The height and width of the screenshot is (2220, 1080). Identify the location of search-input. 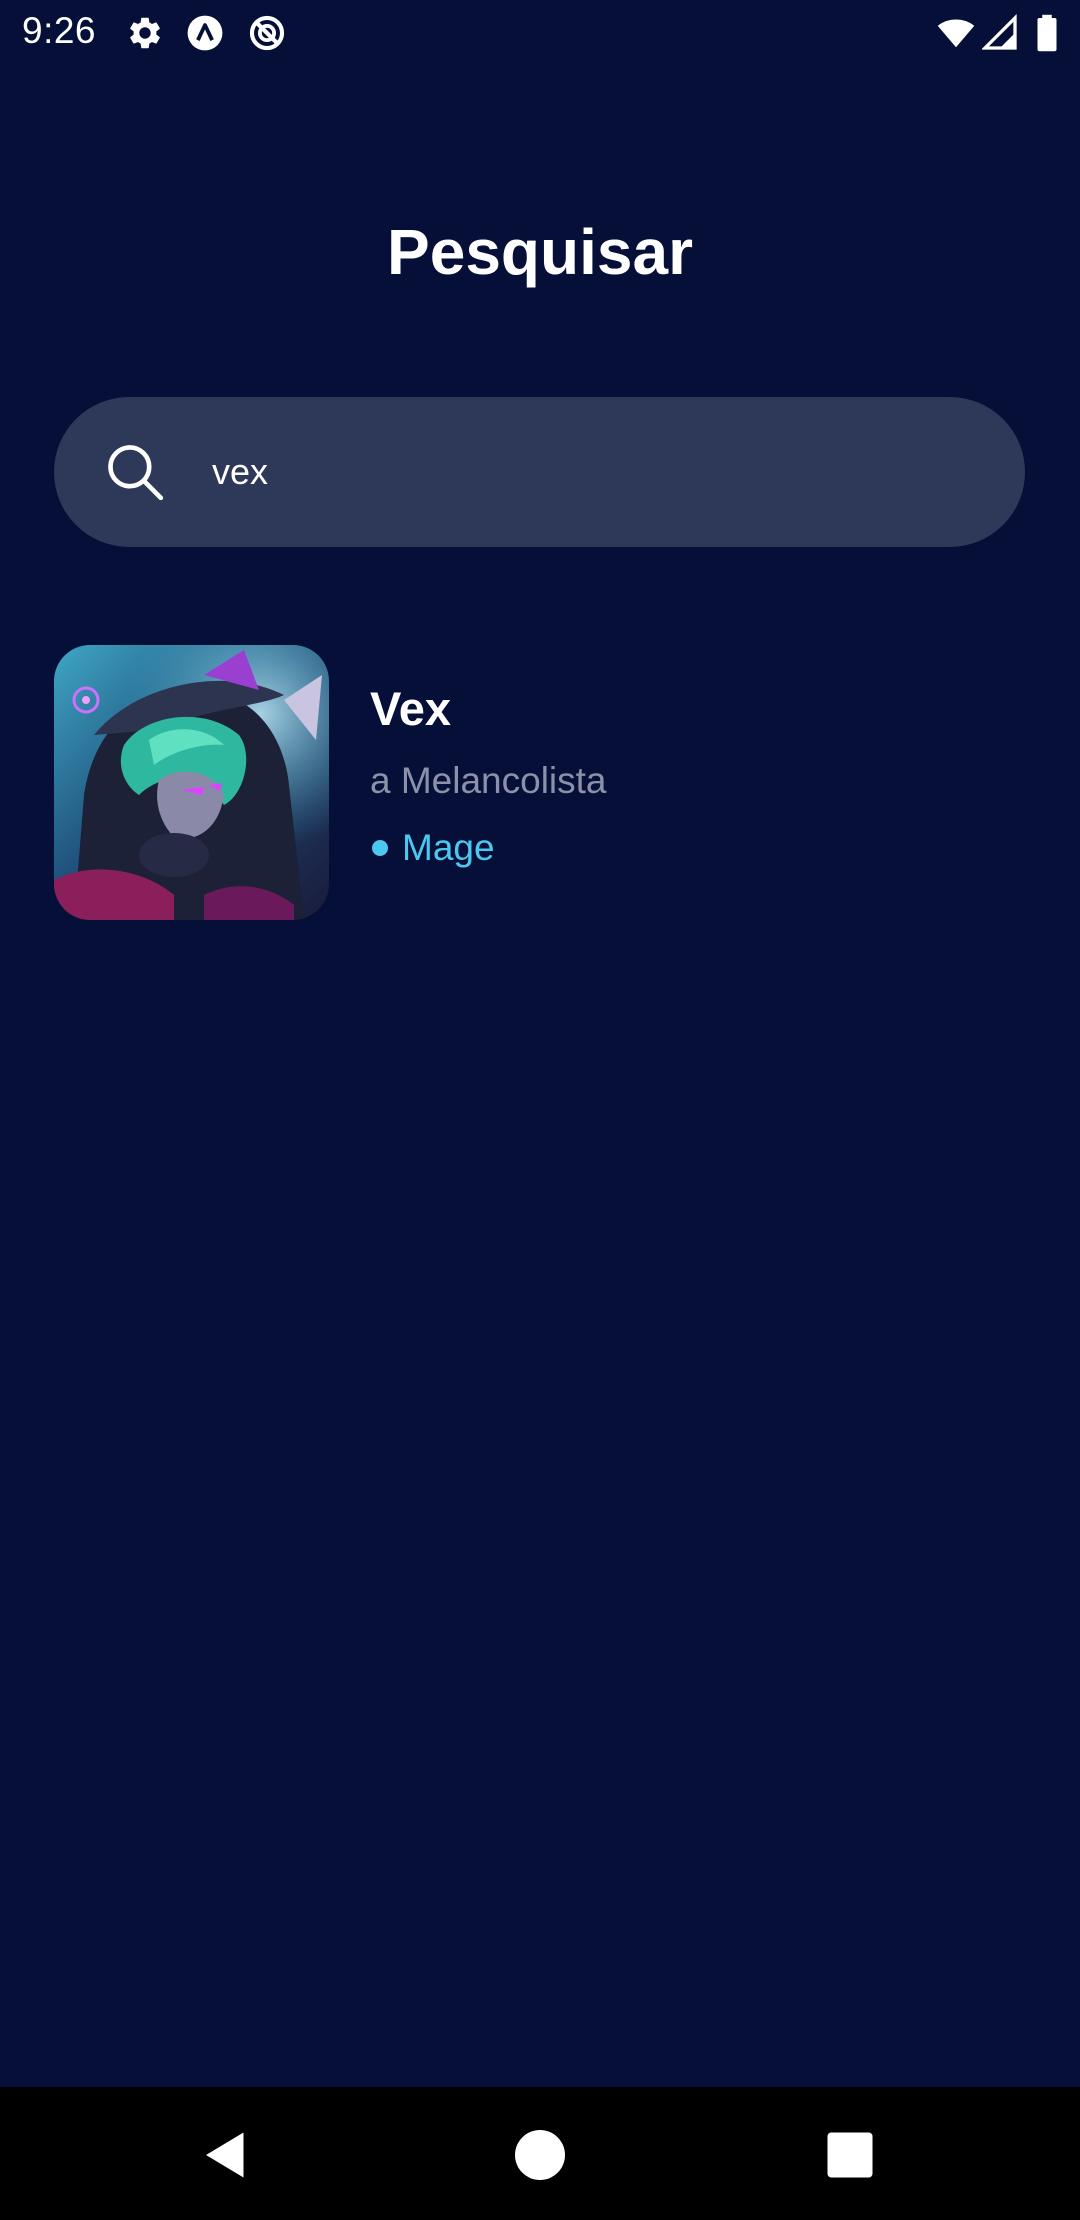
(592, 472).